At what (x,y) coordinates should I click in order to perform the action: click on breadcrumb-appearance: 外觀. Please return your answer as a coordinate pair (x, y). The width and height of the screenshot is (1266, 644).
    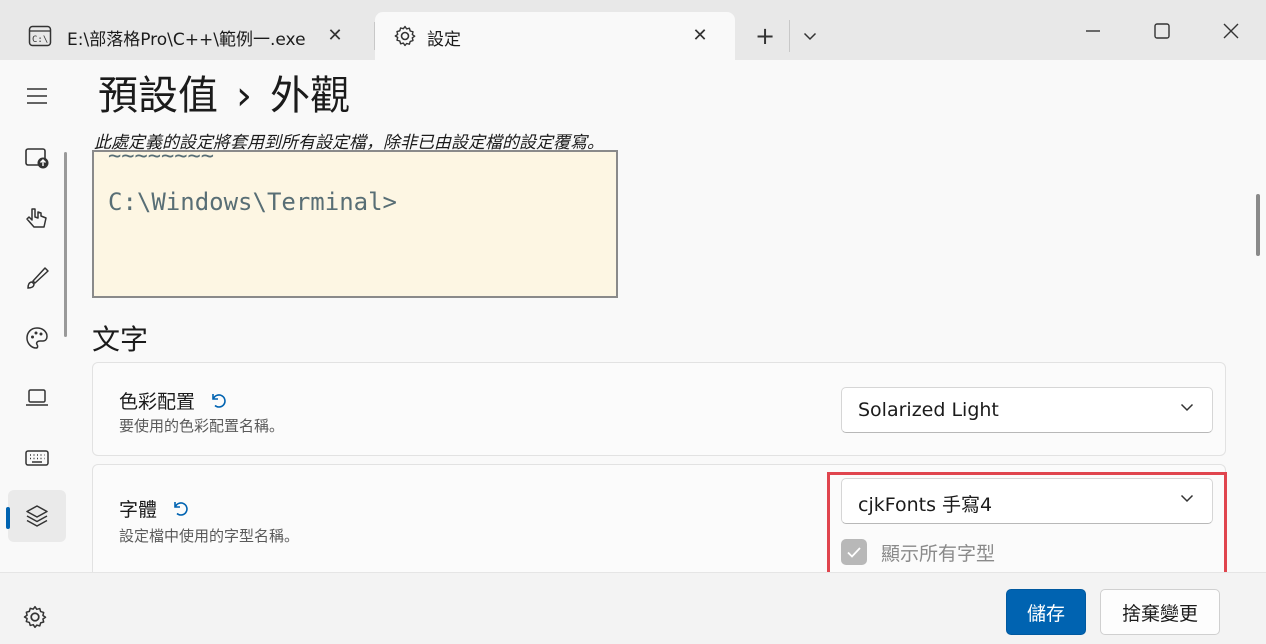
    Looking at the image, I should click on (310, 96).